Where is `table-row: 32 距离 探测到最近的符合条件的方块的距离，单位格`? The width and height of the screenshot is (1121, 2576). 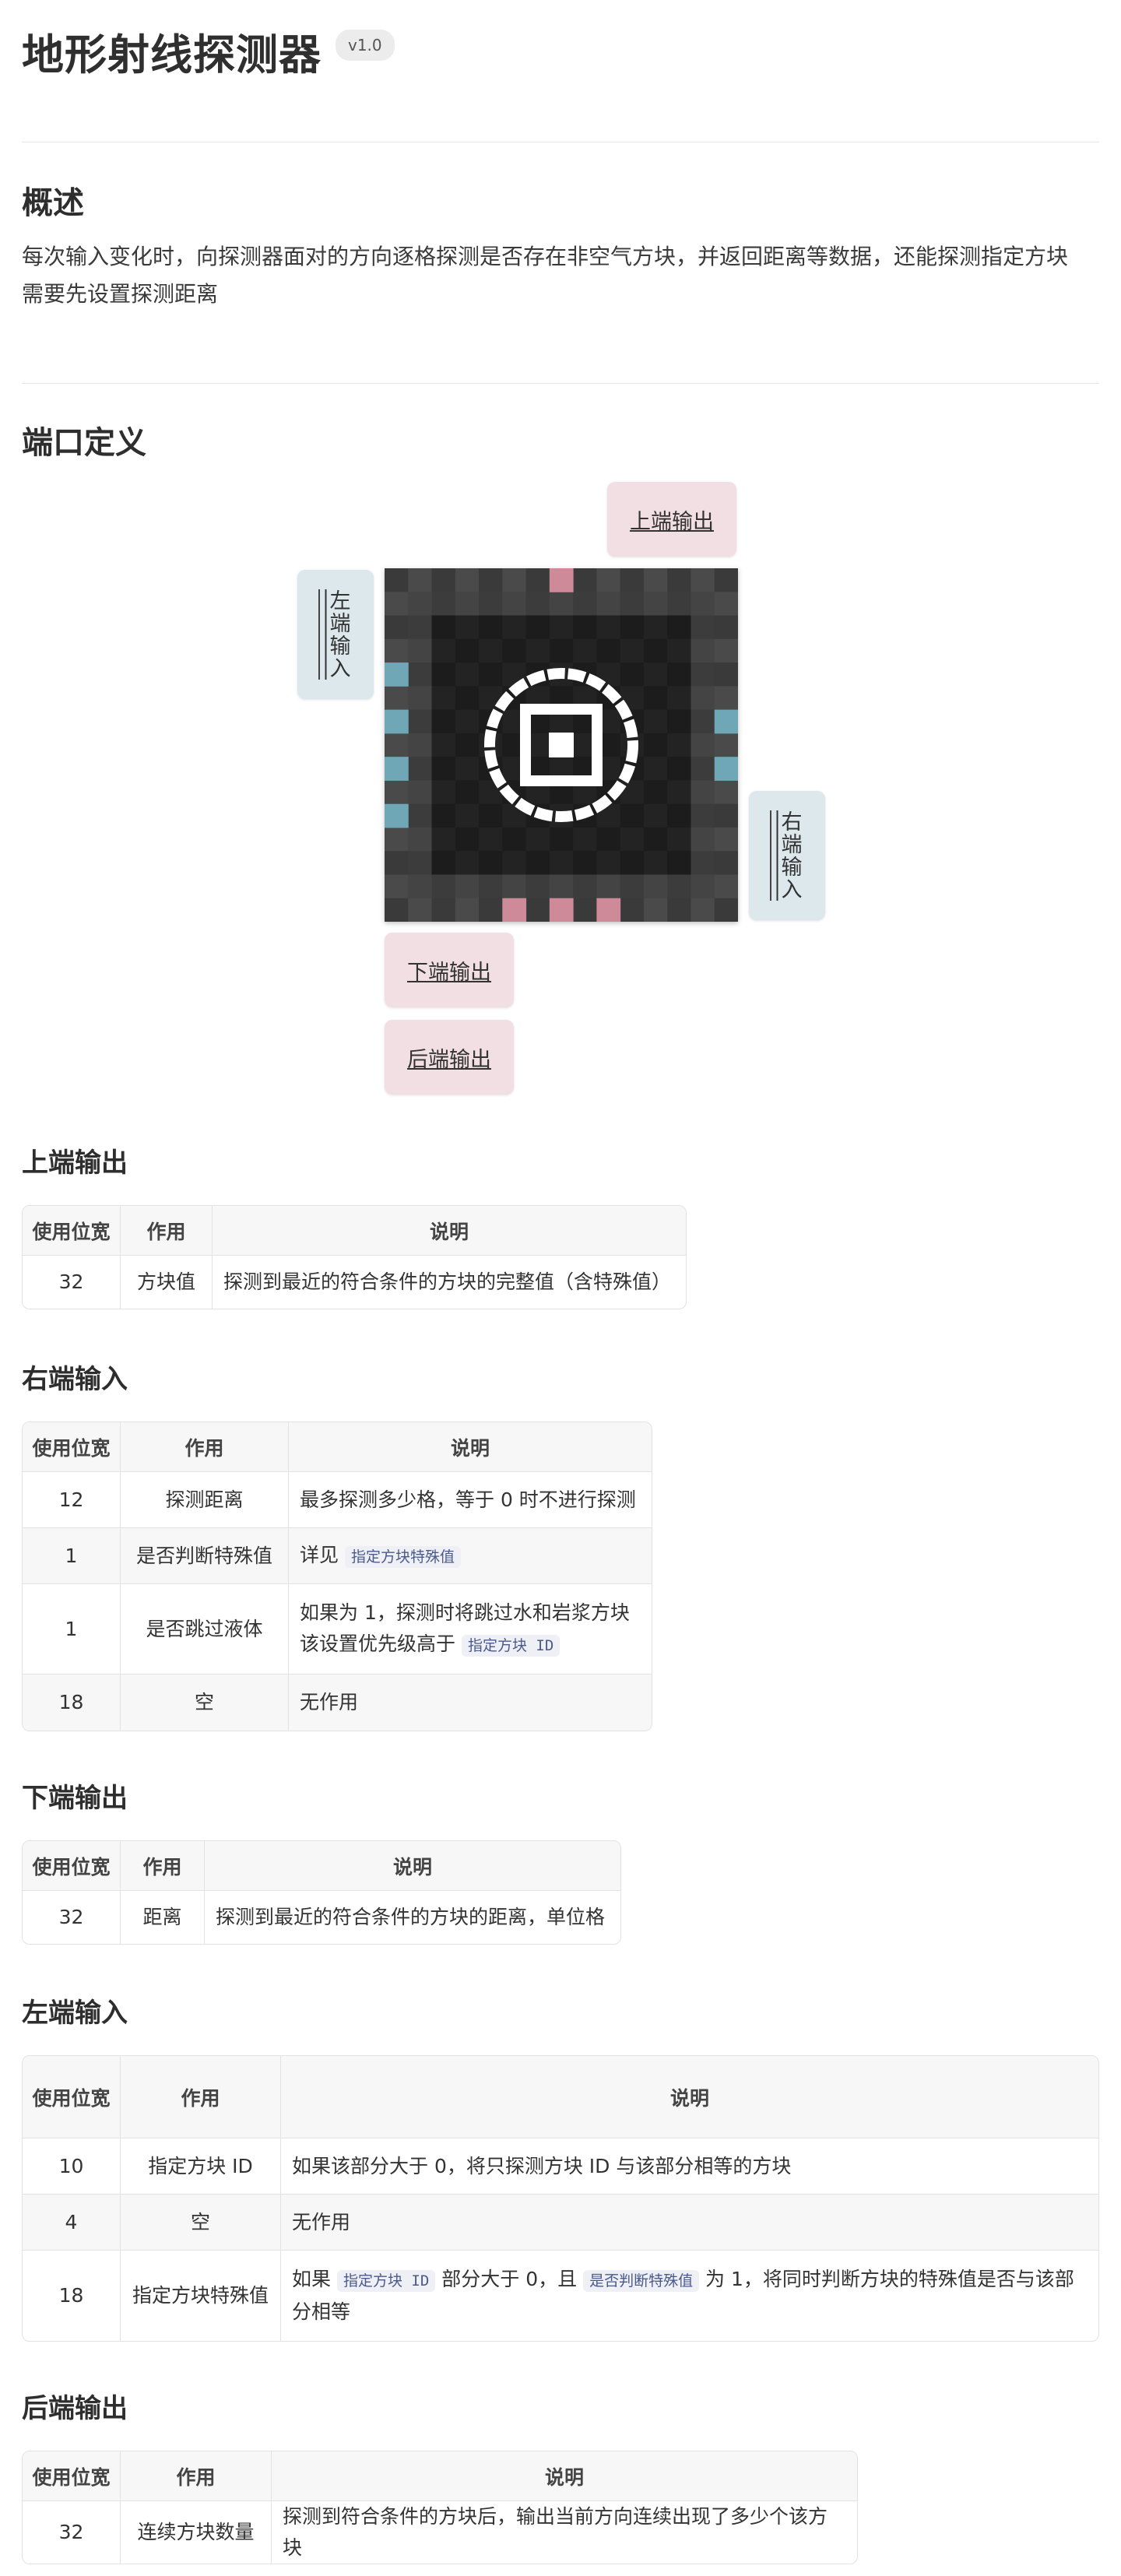 table-row: 32 距离 探测到最近的符合条件的方块的距离，单位格 is located at coordinates (321, 1918).